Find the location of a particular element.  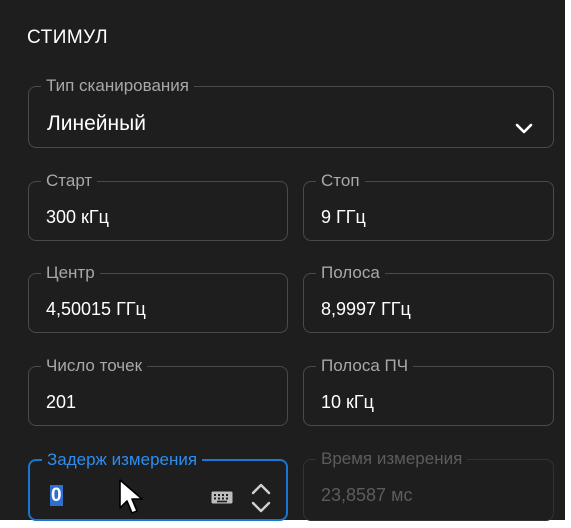

stop-field: Стоп 9 ГГц is located at coordinates (428, 205).